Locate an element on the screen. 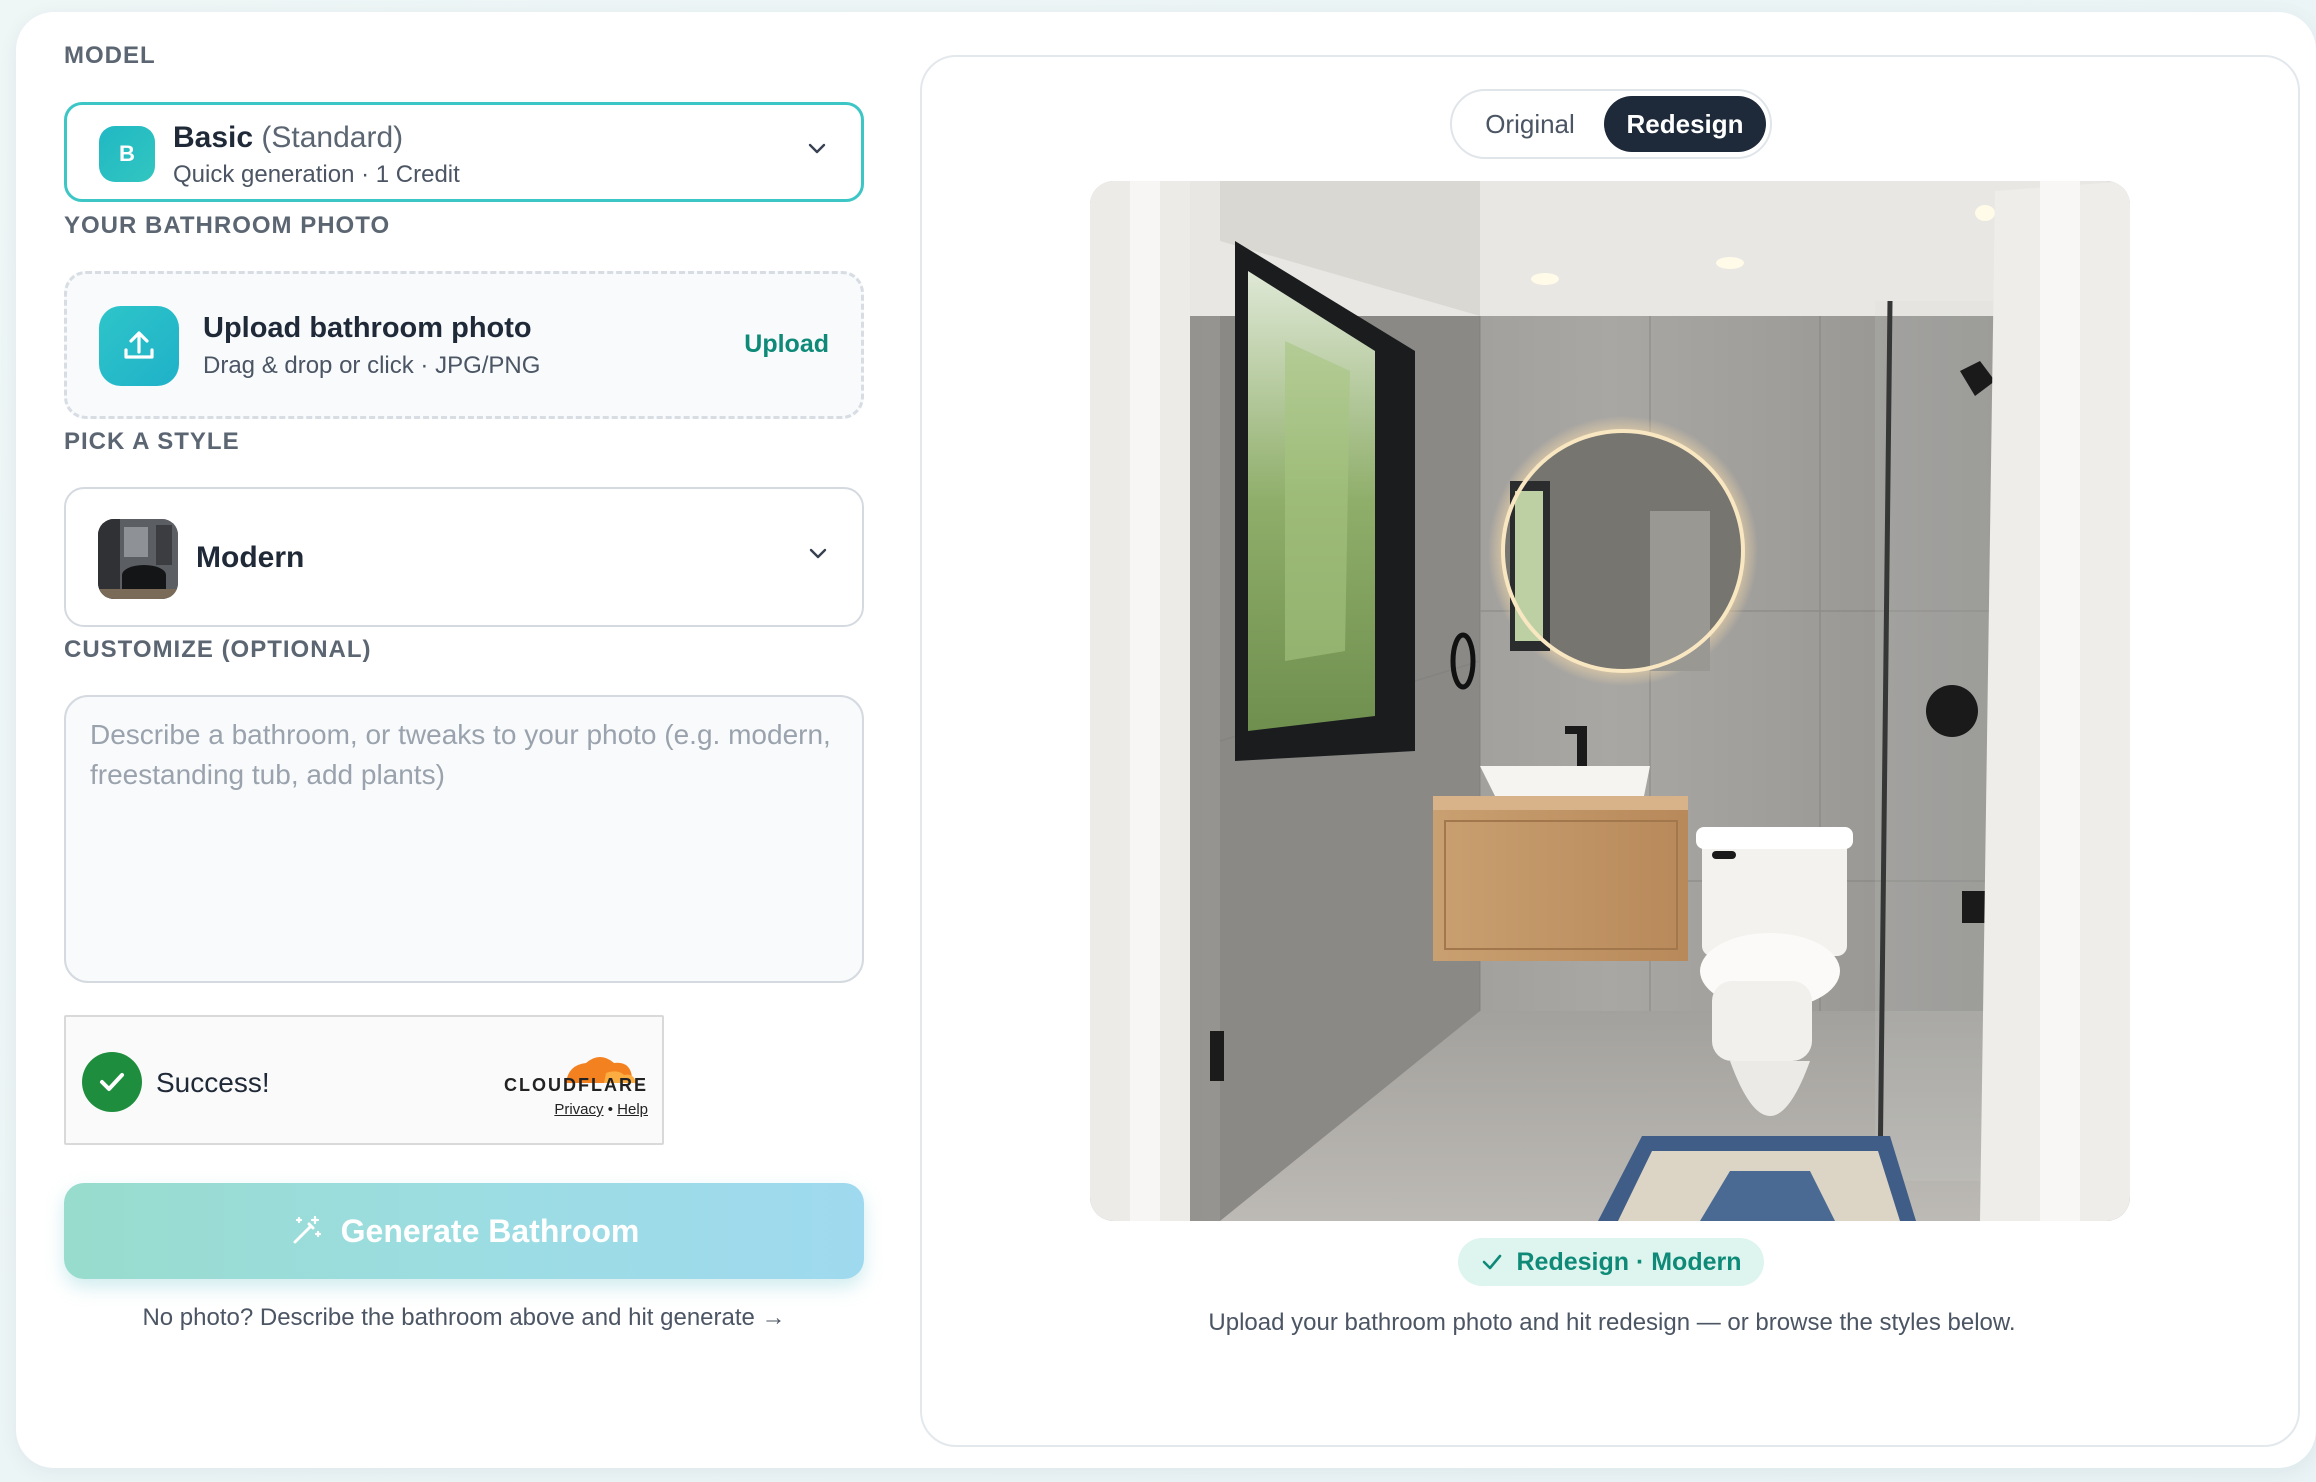 The height and width of the screenshot is (1482, 2316). view-toggle: Original Redesign is located at coordinates (1611, 124).